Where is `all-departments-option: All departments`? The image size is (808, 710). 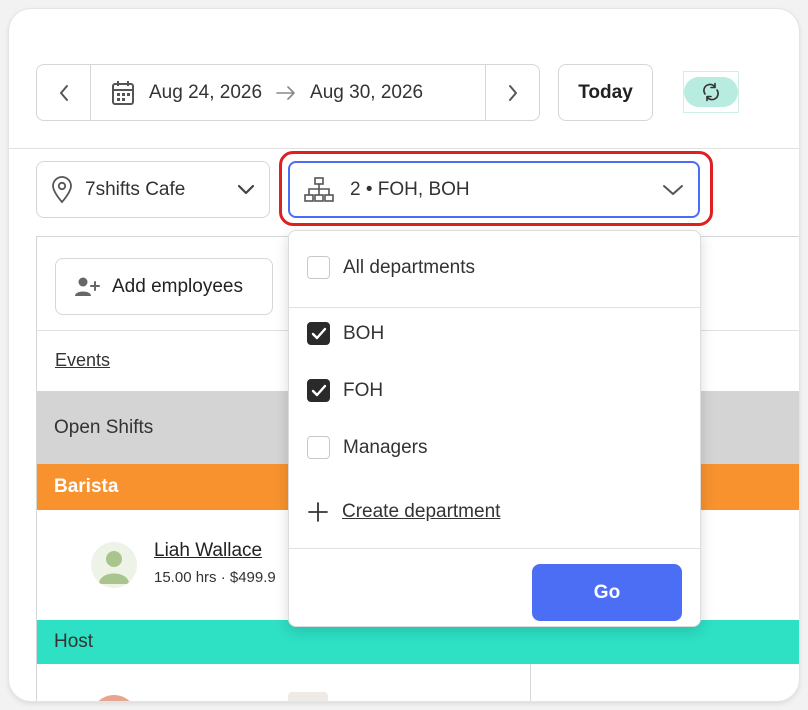
all-departments-option: All departments is located at coordinates (494, 267).